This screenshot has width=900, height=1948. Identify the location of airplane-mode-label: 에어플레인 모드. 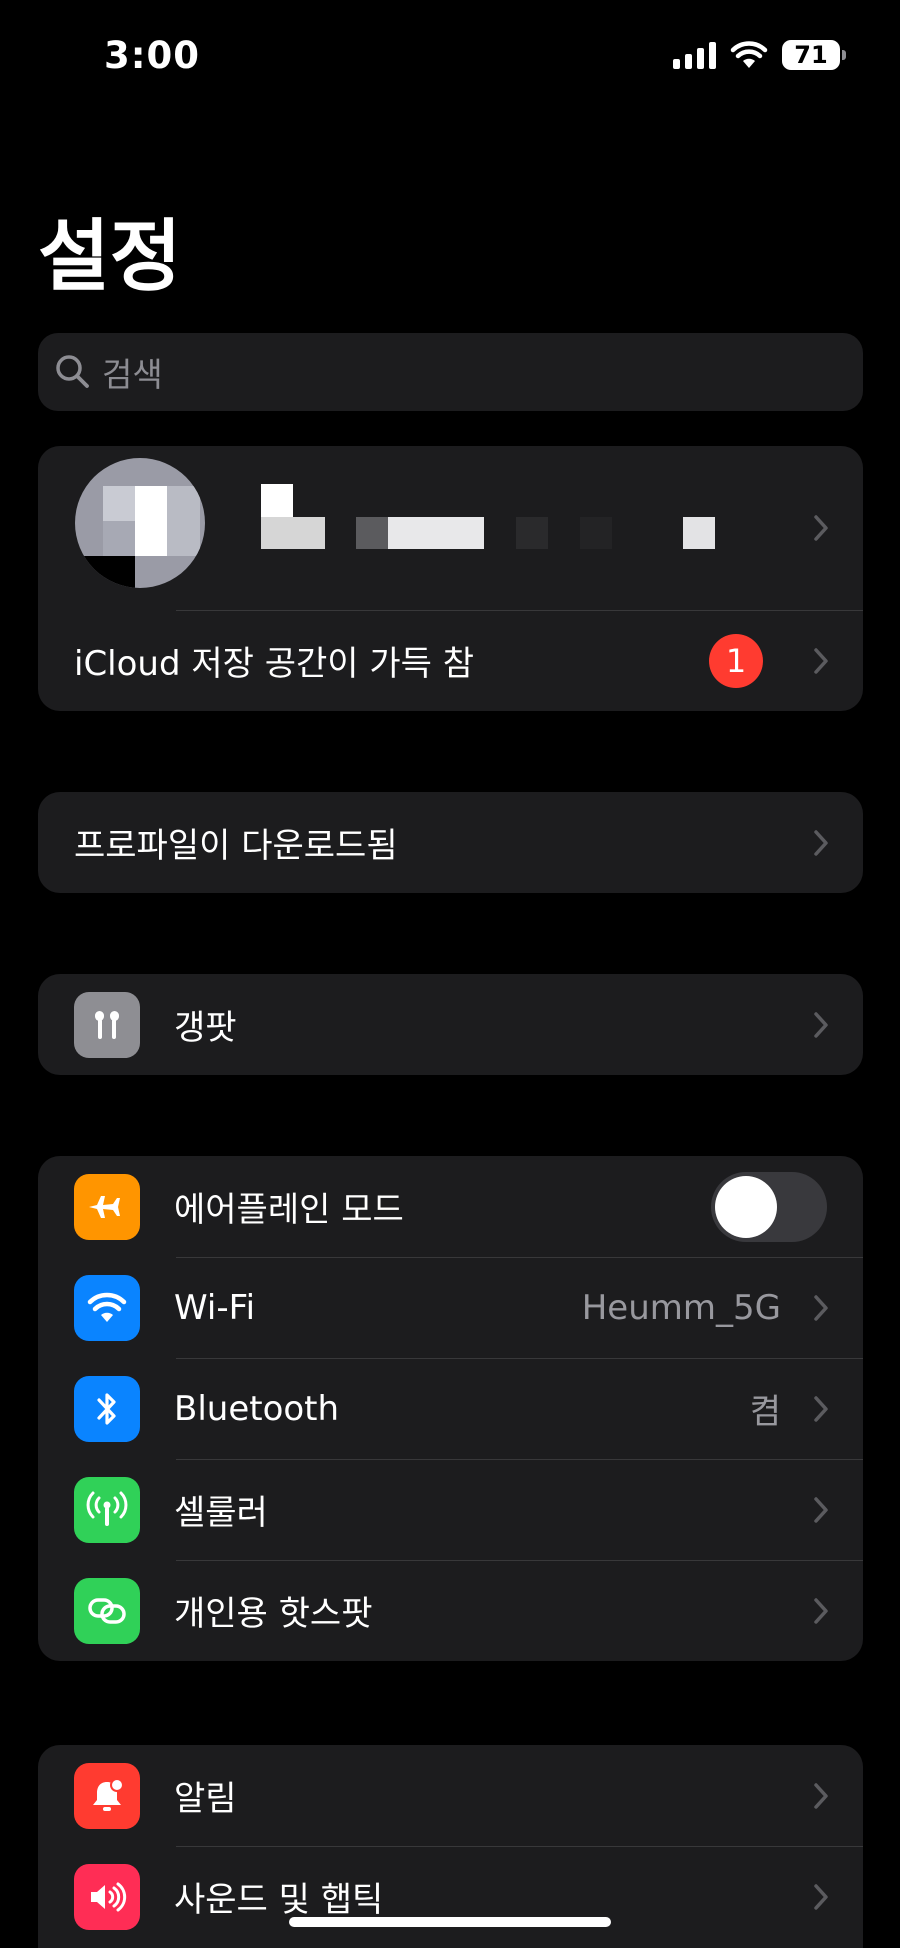
(289, 1210).